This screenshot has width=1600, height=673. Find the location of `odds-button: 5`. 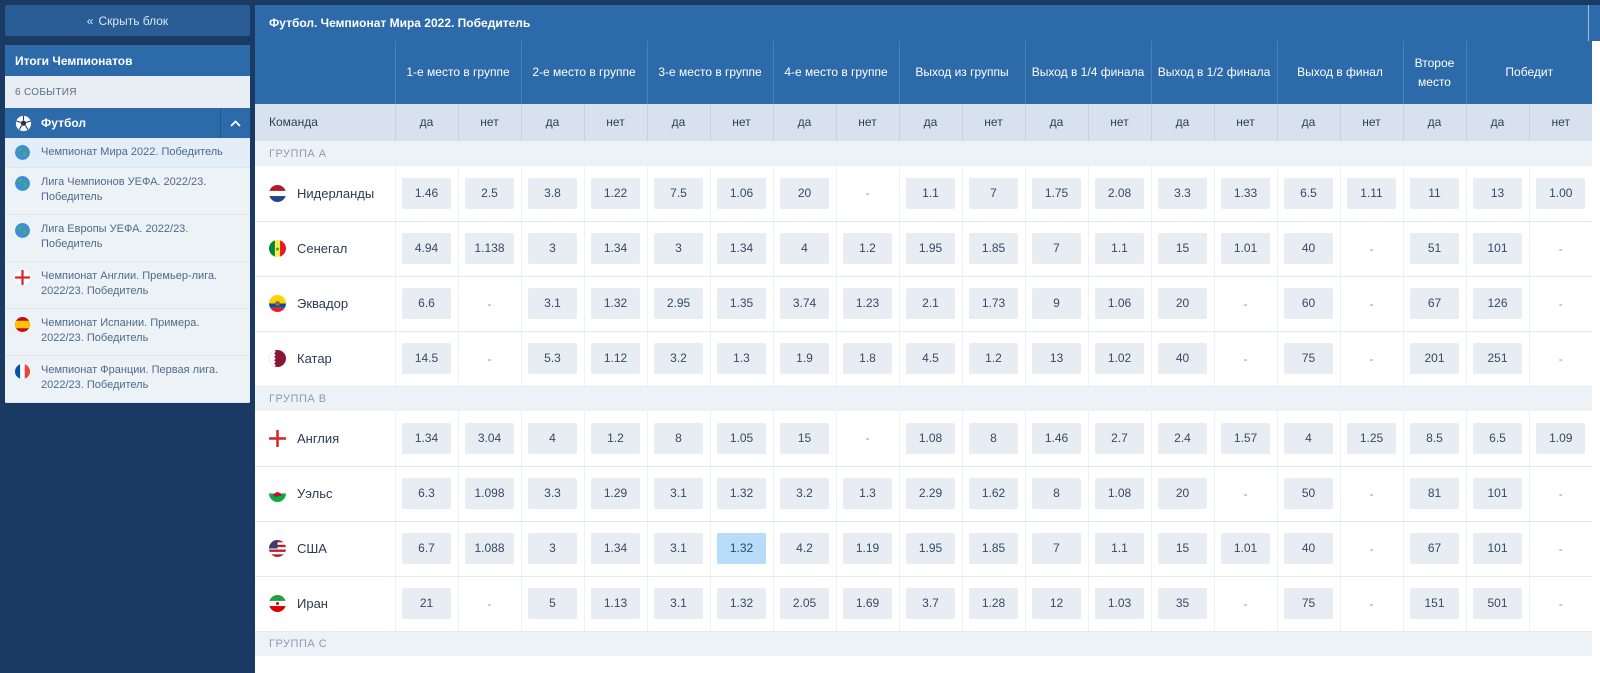

odds-button: 5 is located at coordinates (552, 603).